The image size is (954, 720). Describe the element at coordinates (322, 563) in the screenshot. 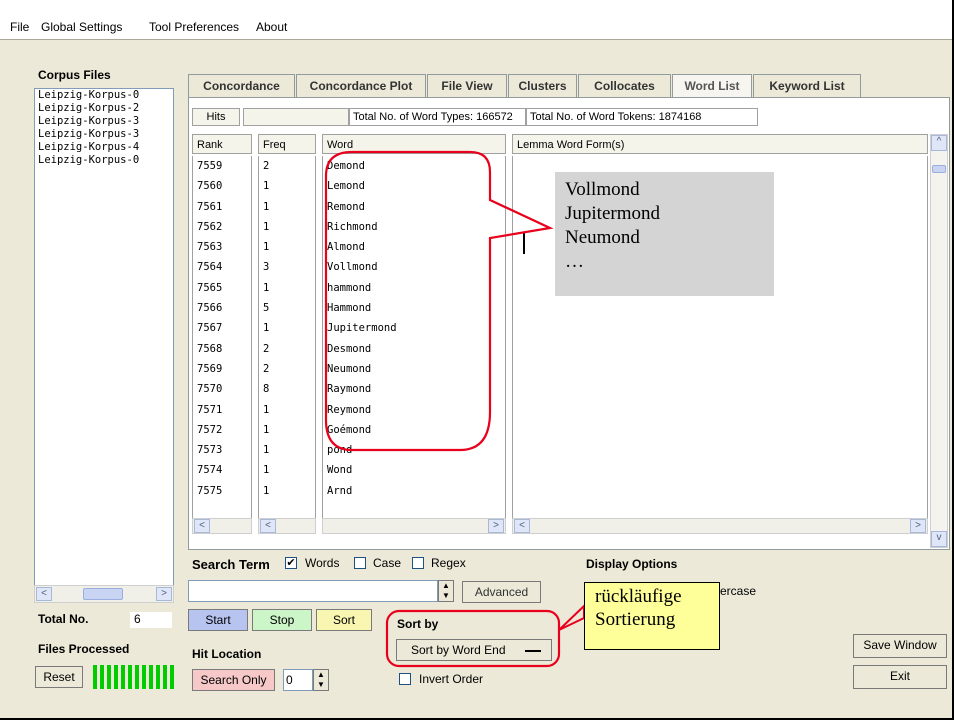

I see `words-checkbox-label: Words` at that location.